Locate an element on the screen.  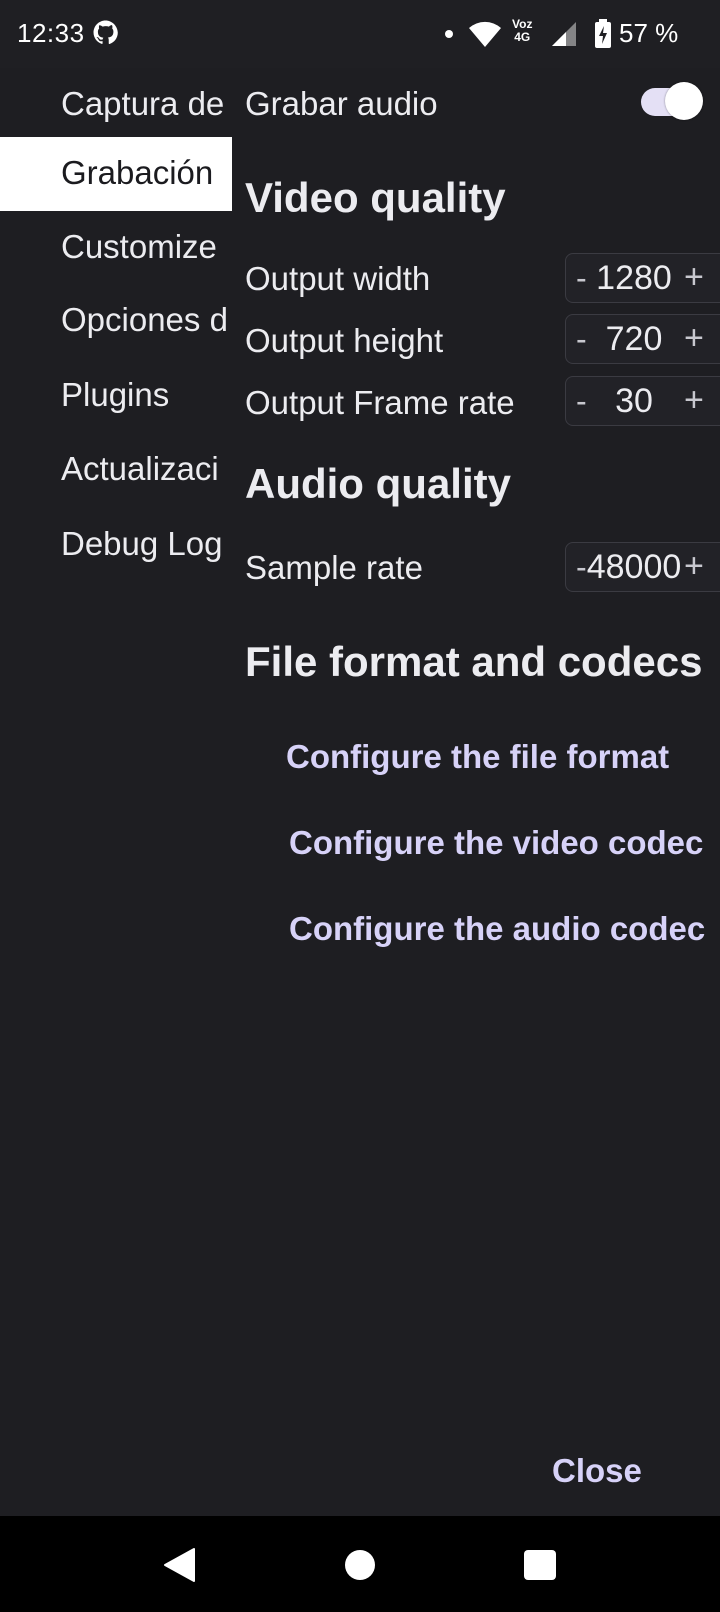
record-audio-toggle is located at coordinates (672, 101).